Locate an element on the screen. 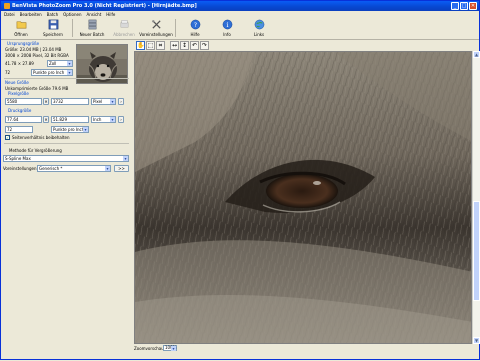 The image size is (480, 361). globe-icon is located at coordinates (259, 24).